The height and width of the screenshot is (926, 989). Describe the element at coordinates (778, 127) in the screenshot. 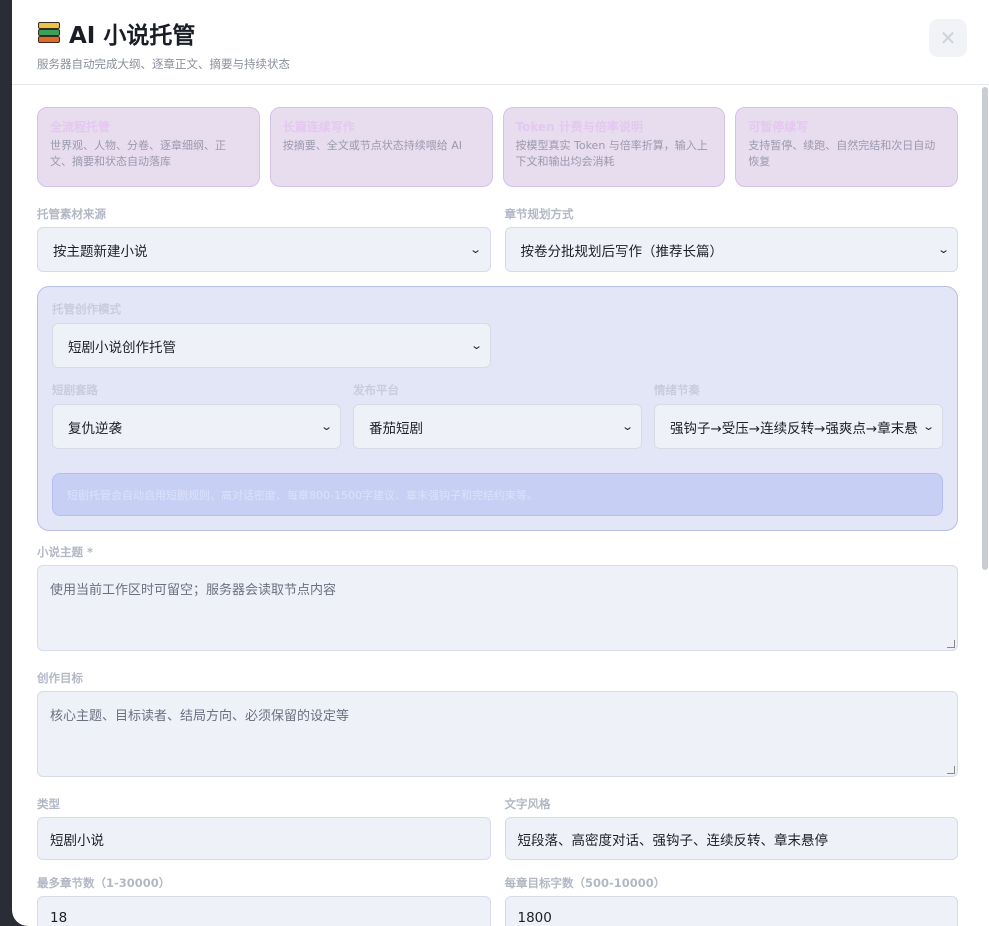

I see `feature-card-title: 可暂停续写` at that location.